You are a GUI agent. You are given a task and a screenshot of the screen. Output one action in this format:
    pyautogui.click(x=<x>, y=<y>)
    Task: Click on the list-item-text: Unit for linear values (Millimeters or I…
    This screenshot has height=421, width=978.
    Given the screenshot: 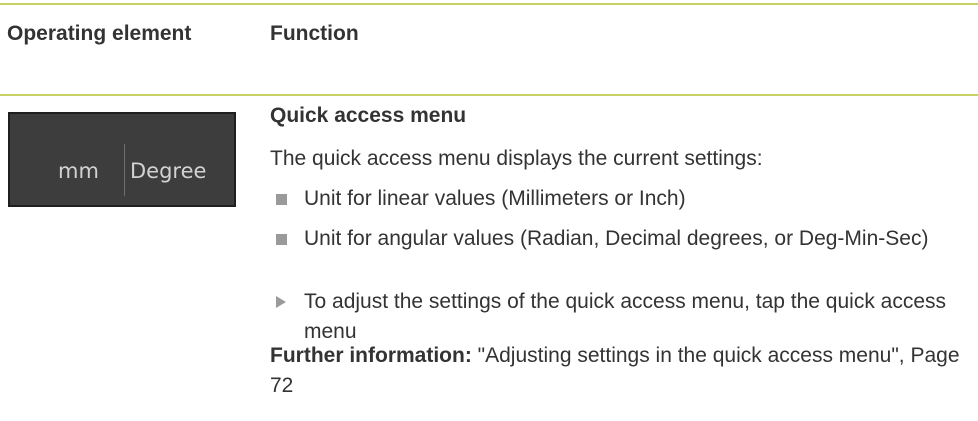 What is the action you would take?
    pyautogui.click(x=495, y=198)
    